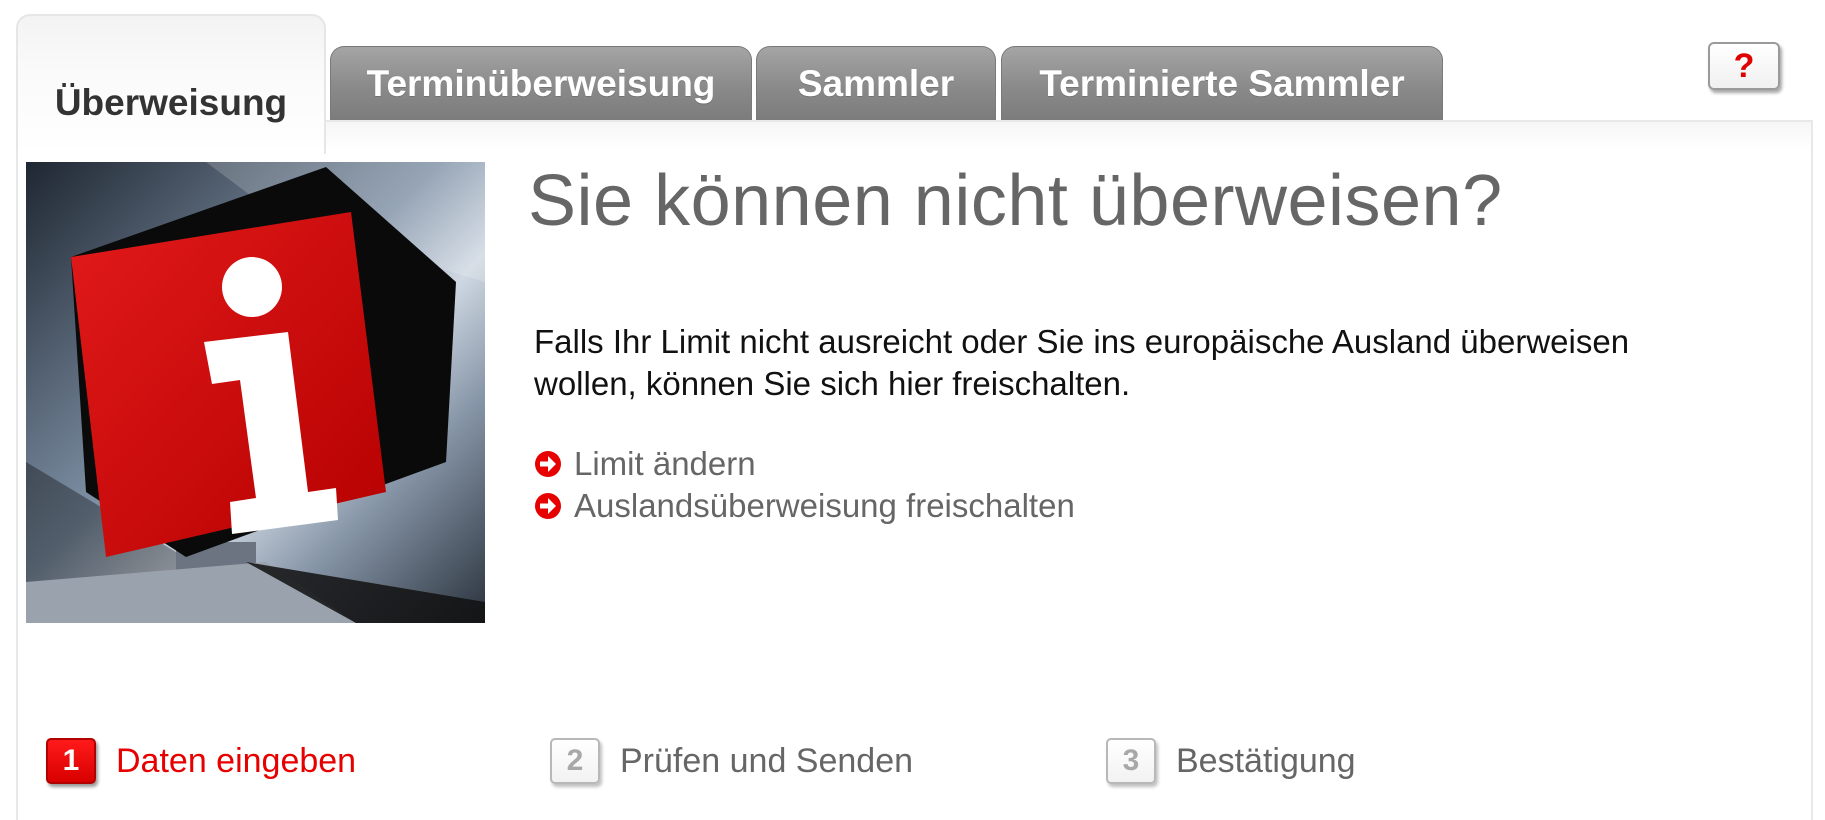 The image size is (1825, 820). What do you see at coordinates (1222, 83) in the screenshot?
I see `tab-terminierte-sammler: Terminierte Sammler` at bounding box center [1222, 83].